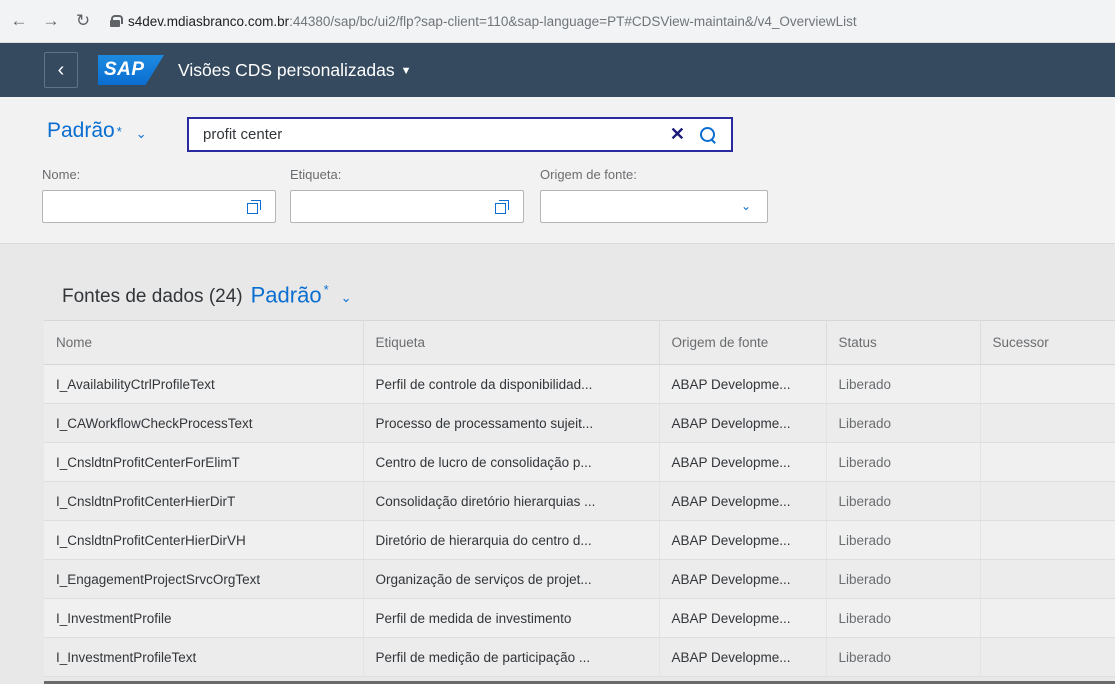  Describe the element at coordinates (204, 423) in the screenshot. I see `cell-name: I_CAWorkflowCheckProcessText` at that location.